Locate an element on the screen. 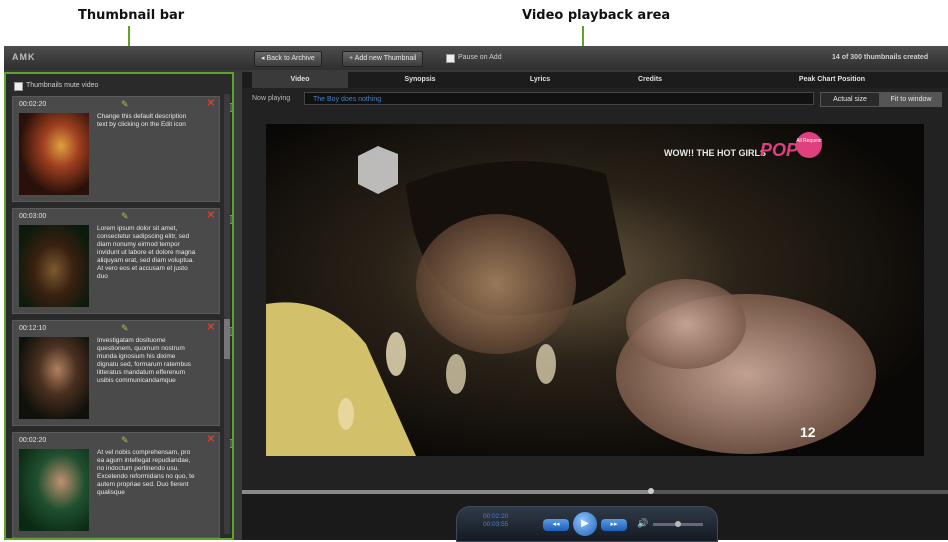 The image size is (948, 542). player-controls: 00:02:20 00:03:55 ◂◂ ▶ ▸▸ 🔊 is located at coordinates (595, 515).